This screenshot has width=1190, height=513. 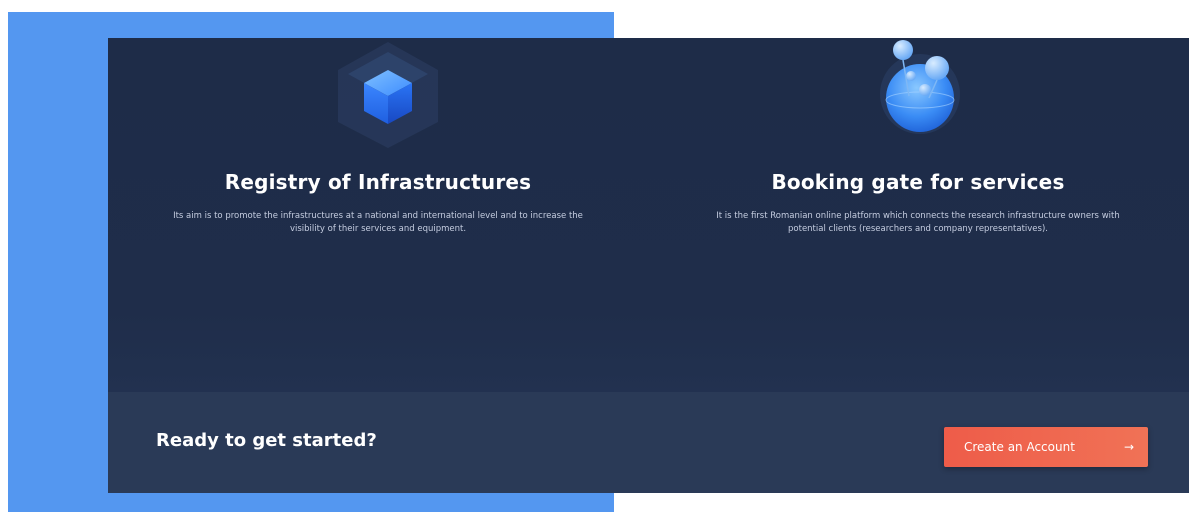 What do you see at coordinates (918, 182) in the screenshot?
I see `feature-title: Booking gate for services` at bounding box center [918, 182].